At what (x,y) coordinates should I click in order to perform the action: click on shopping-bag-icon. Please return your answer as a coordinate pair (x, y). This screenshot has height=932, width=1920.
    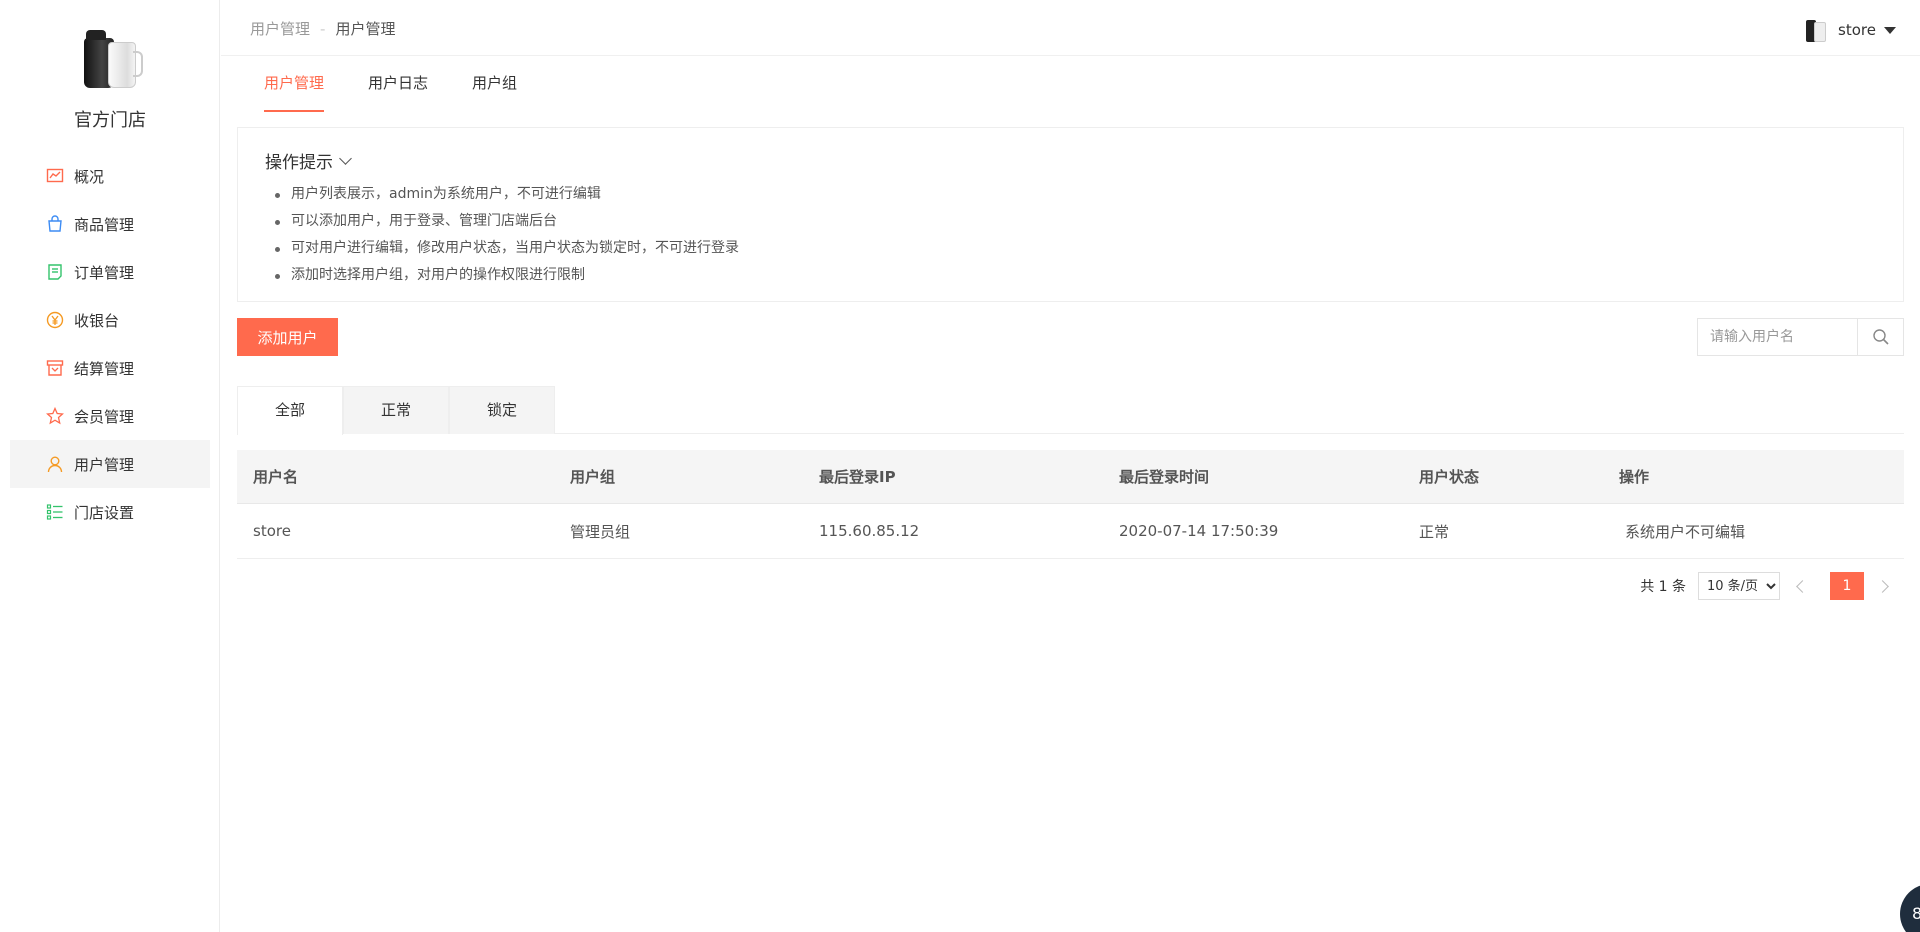
    Looking at the image, I should click on (55, 223).